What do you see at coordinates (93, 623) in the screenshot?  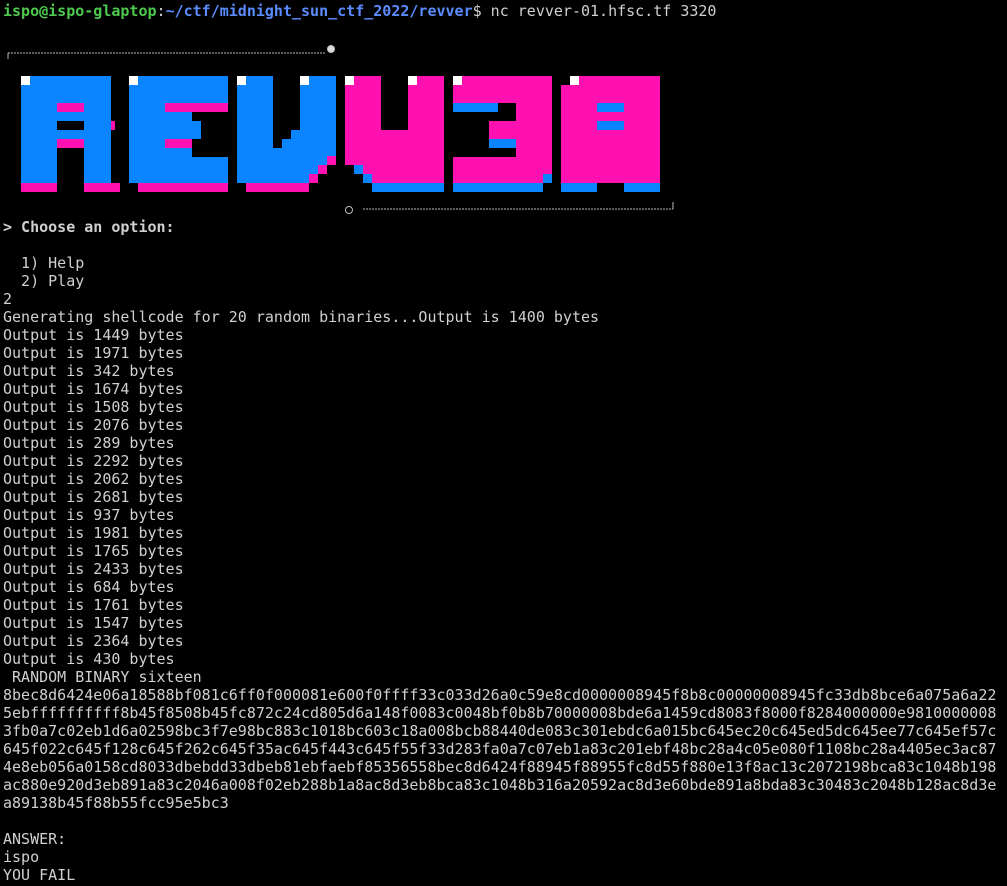 I see `output-line: Output is 1547 bytes` at bounding box center [93, 623].